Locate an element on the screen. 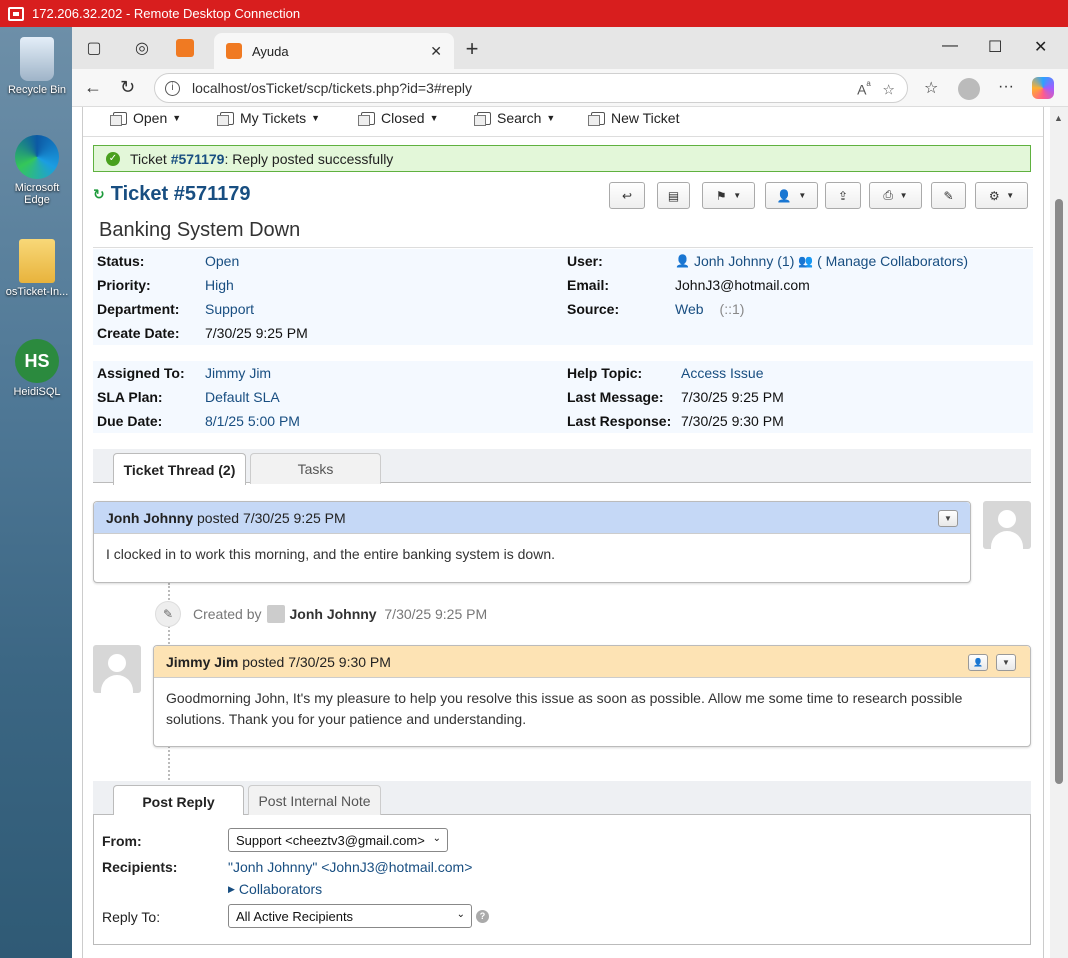 This screenshot has width=1068, height=958. collaborators-toggle: ▶ Collaborators is located at coordinates (275, 889).